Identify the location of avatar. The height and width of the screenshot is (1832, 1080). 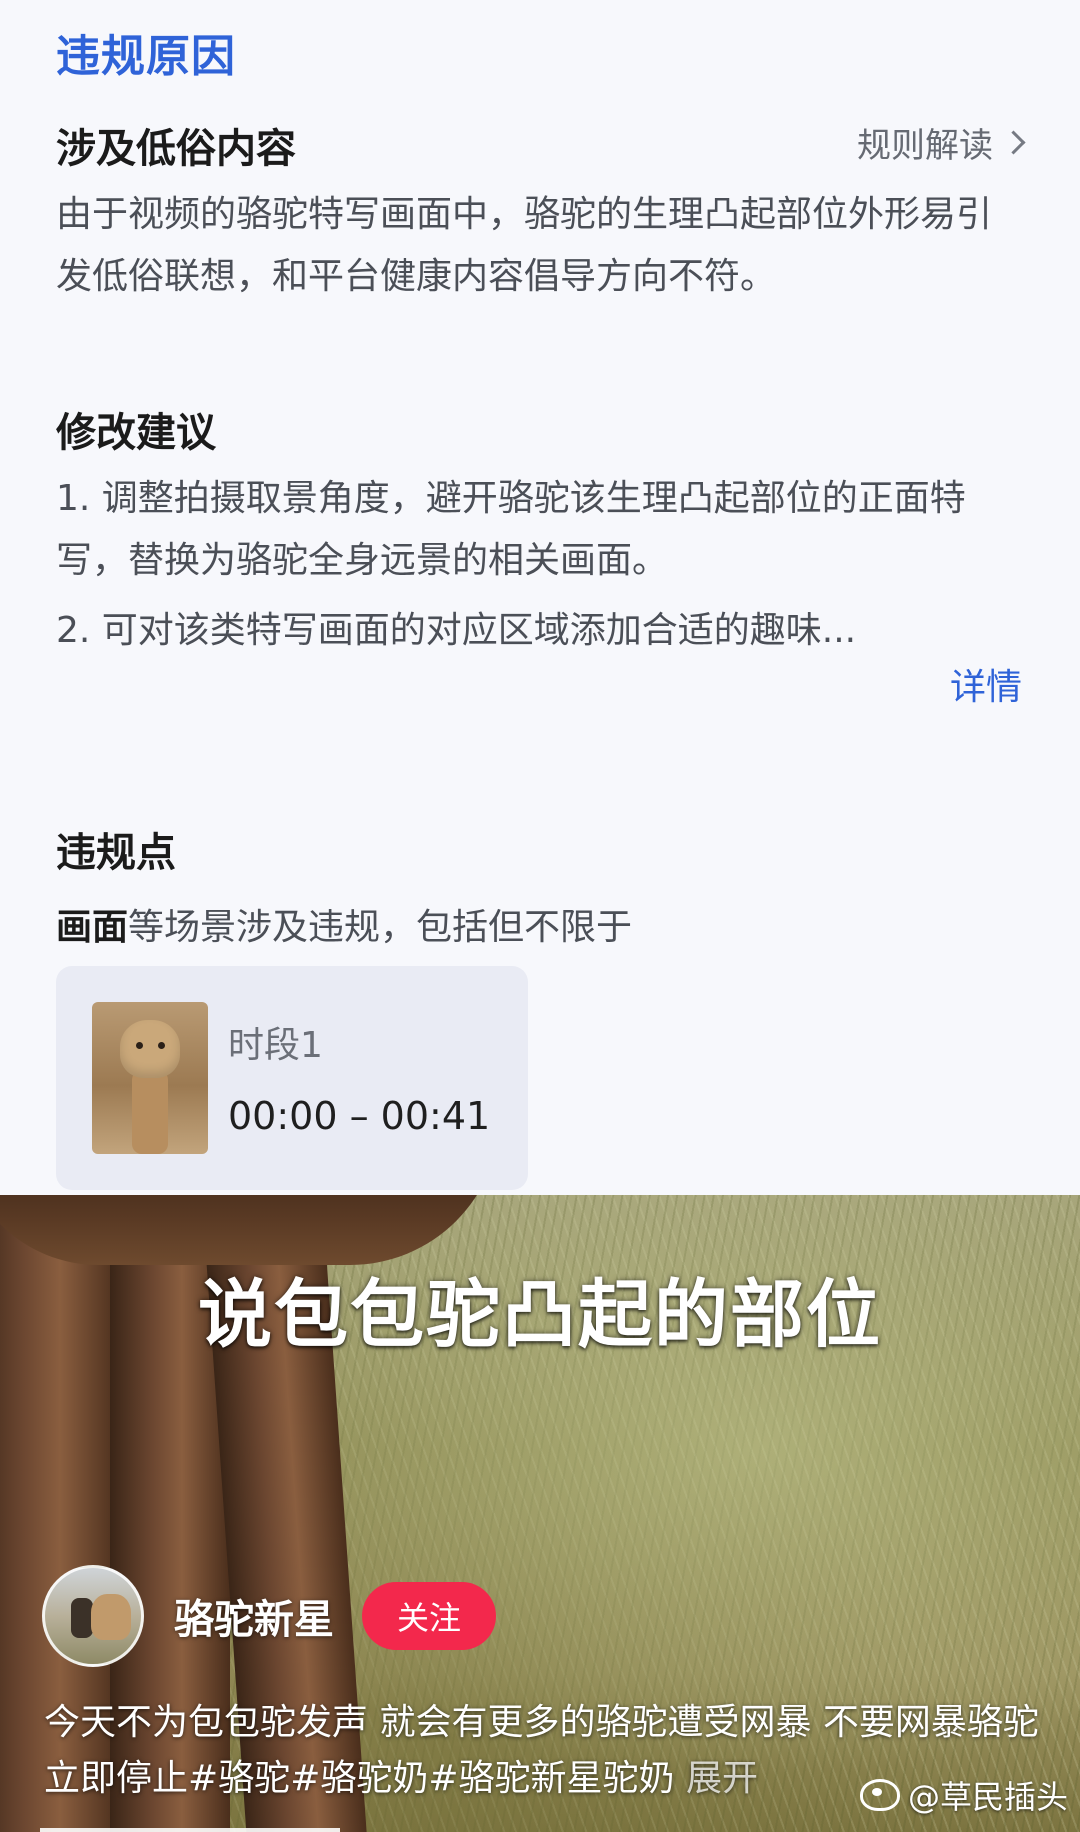
(93, 1616).